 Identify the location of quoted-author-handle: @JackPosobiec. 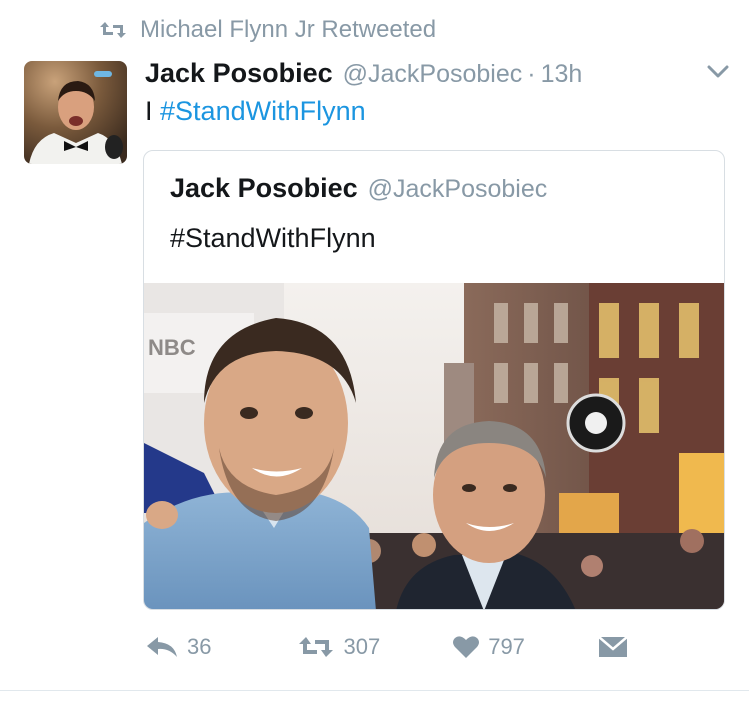
(457, 189).